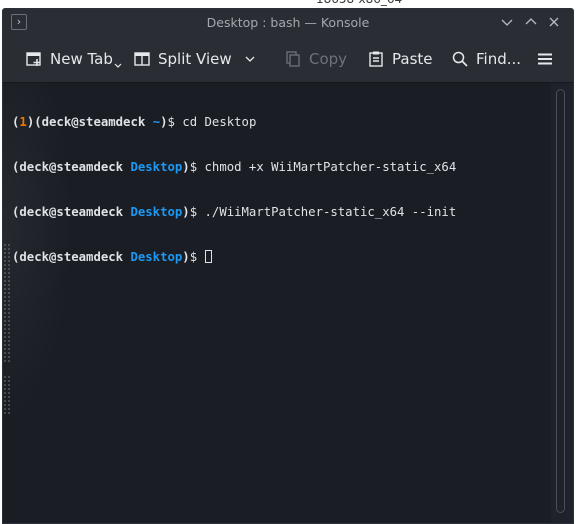 This screenshot has width=576, height=524. Describe the element at coordinates (142, 59) in the screenshot. I see `split-view-icon` at that location.